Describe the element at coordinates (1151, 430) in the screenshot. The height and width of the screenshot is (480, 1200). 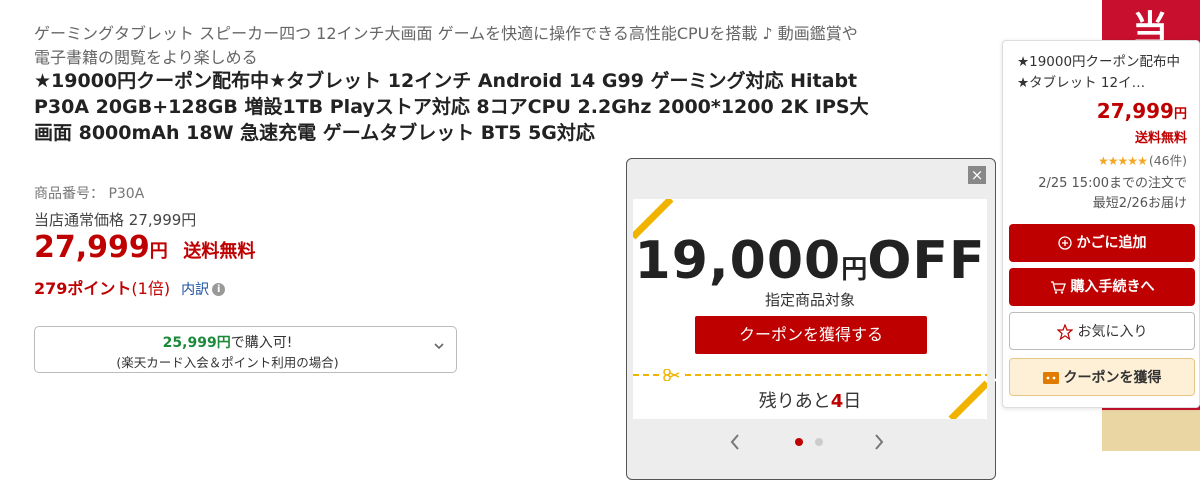
I see `edge-banner-strip` at that location.